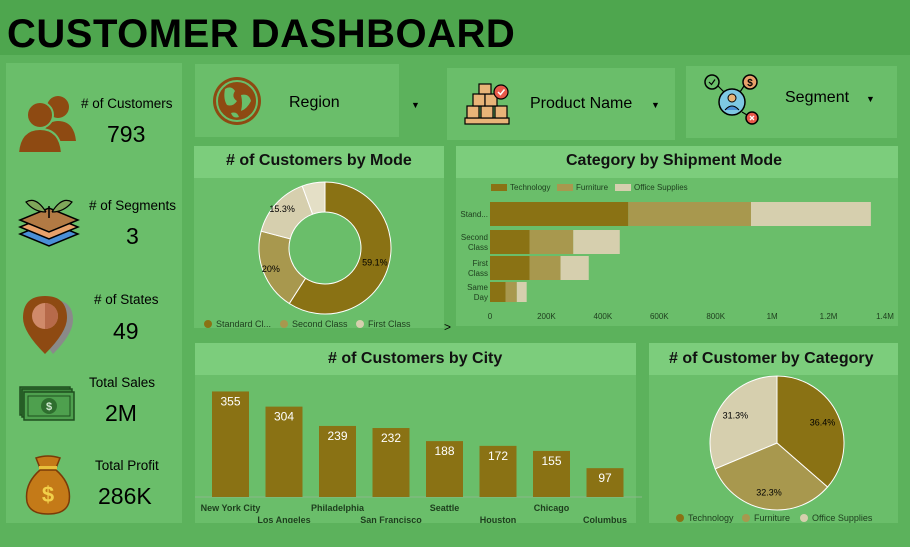 The width and height of the screenshot is (910, 547). What do you see at coordinates (121, 413) in the screenshot?
I see `kpi-value: 2M` at bounding box center [121, 413].